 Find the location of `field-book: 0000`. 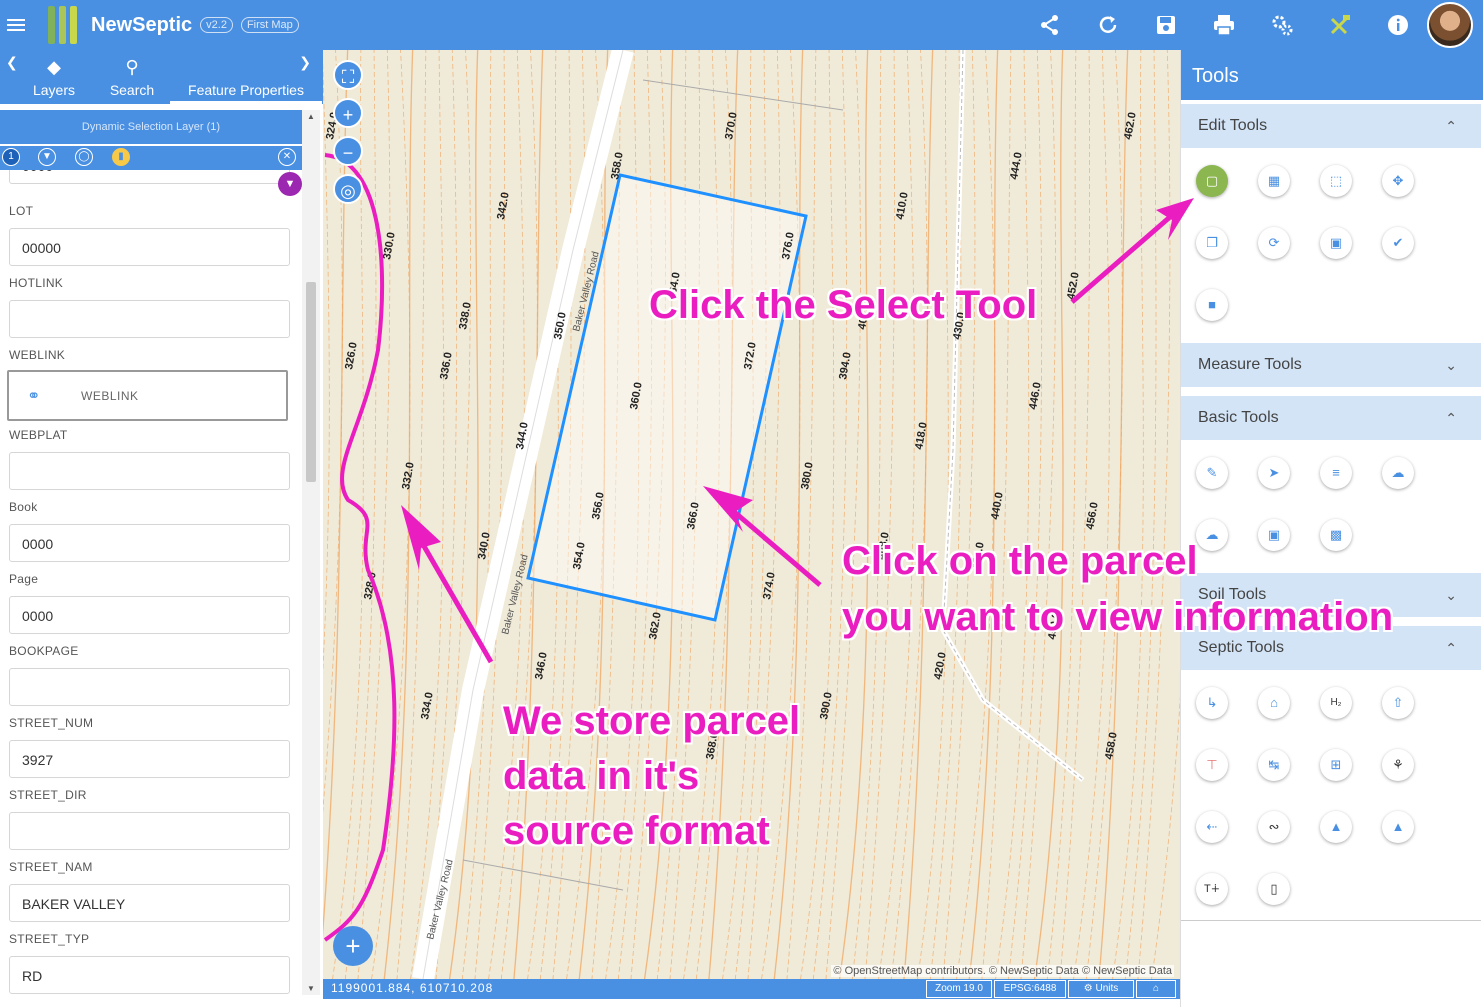

field-book: 0000 is located at coordinates (149, 543).